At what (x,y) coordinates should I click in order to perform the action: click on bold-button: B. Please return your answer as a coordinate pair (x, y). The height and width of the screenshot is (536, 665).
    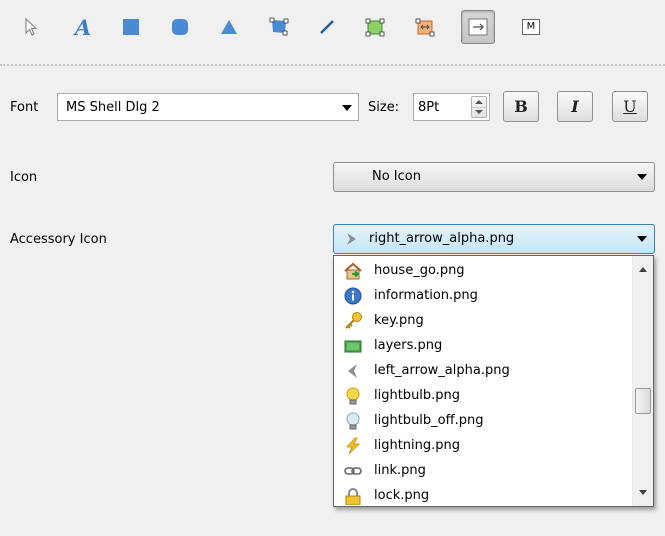
    Looking at the image, I should click on (521, 106).